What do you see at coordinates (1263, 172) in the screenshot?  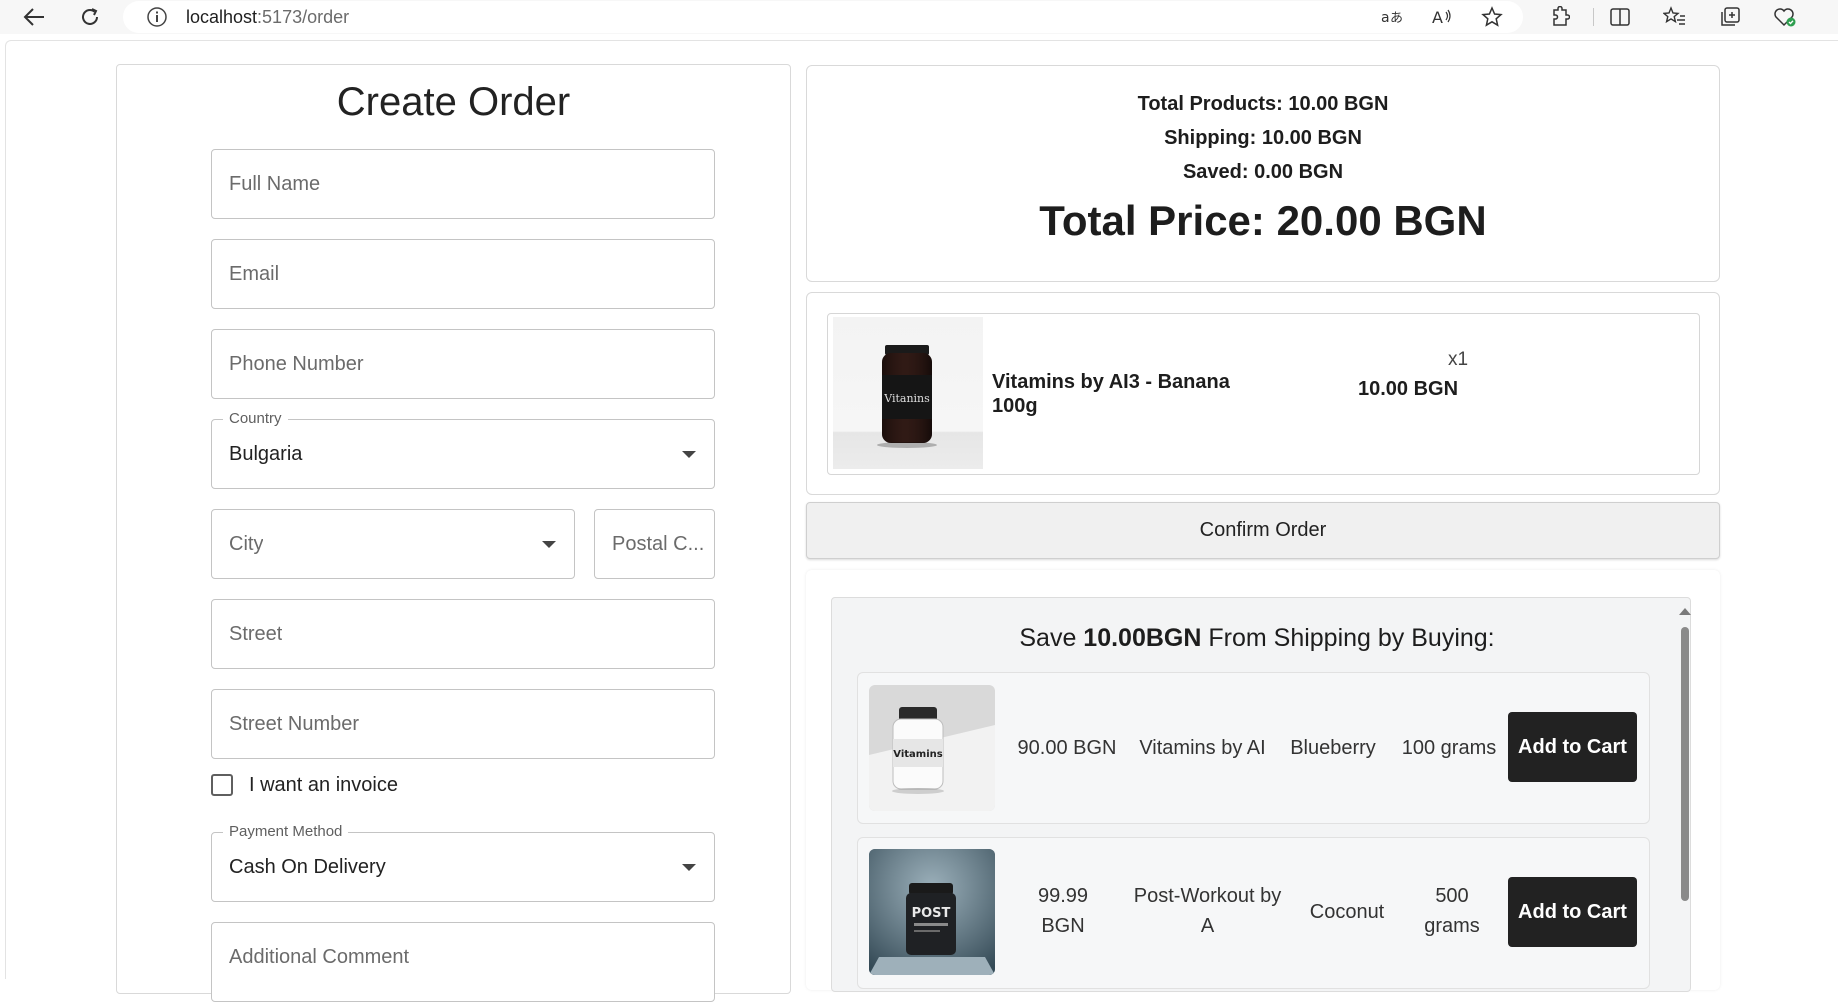 I see `saved-amount: Saved: 0.00 BGN` at bounding box center [1263, 172].